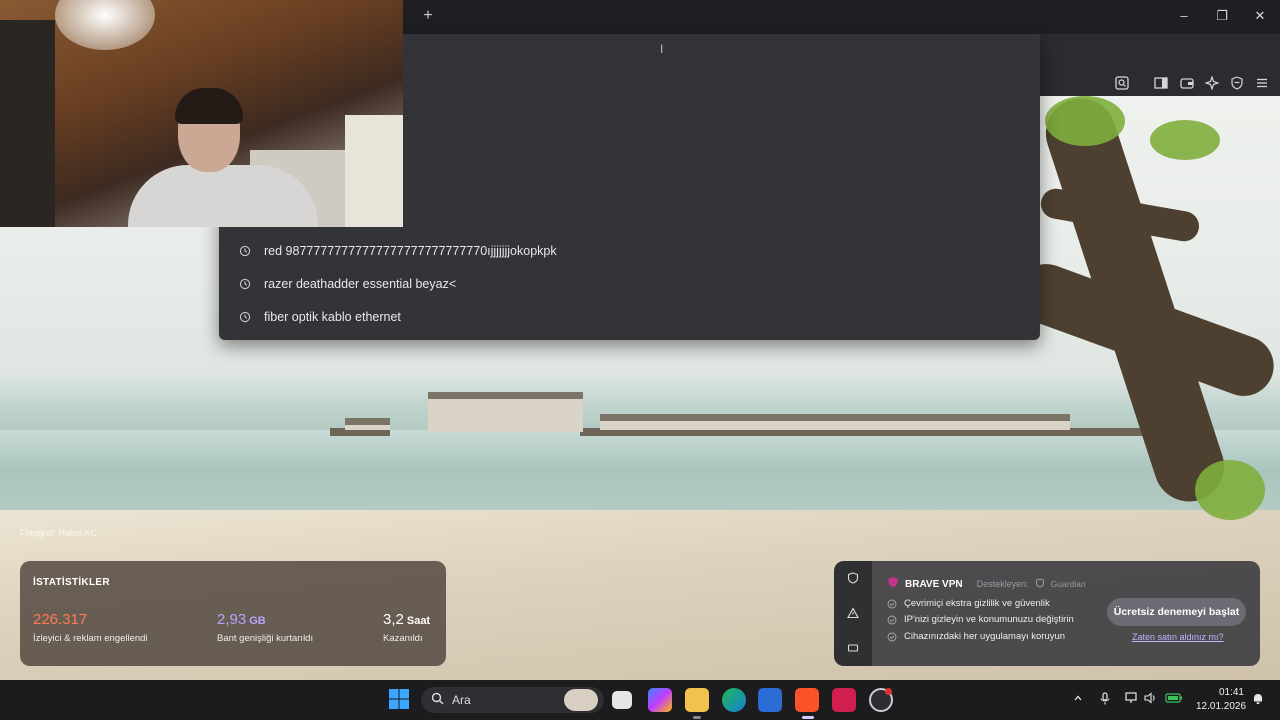 Image resolution: width=1280 pixels, height=720 pixels. Describe the element at coordinates (403, 638) in the screenshot. I see `stat-label: Kazanıldı` at that location.